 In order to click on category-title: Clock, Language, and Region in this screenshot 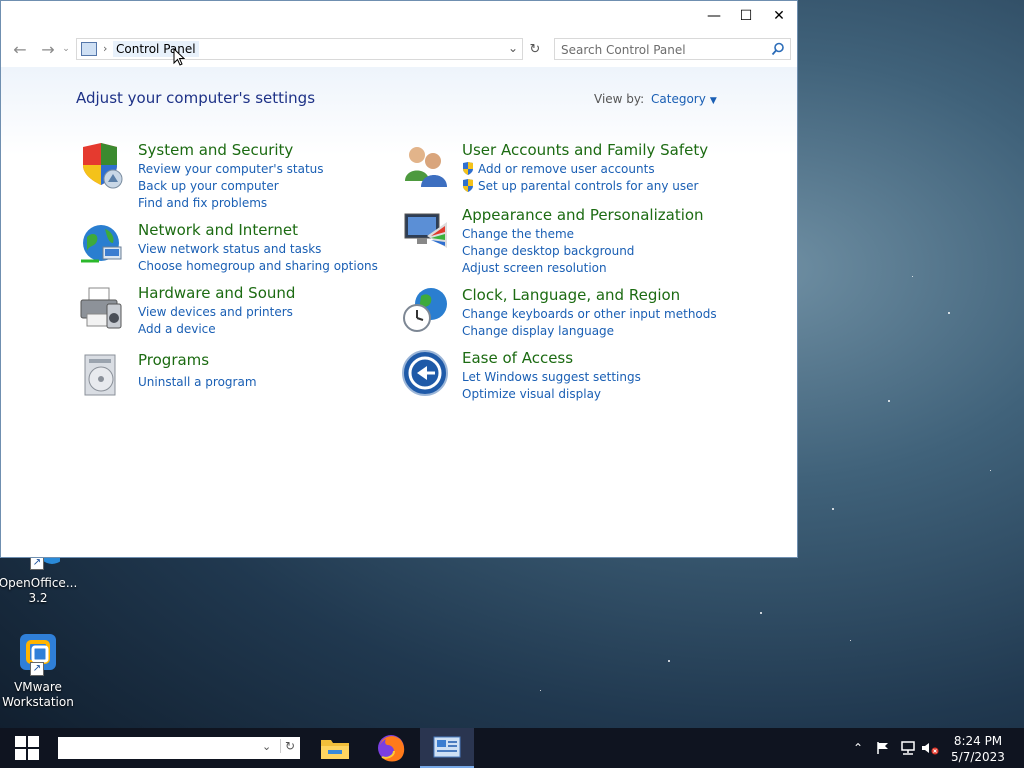, I will do `click(589, 295)`.